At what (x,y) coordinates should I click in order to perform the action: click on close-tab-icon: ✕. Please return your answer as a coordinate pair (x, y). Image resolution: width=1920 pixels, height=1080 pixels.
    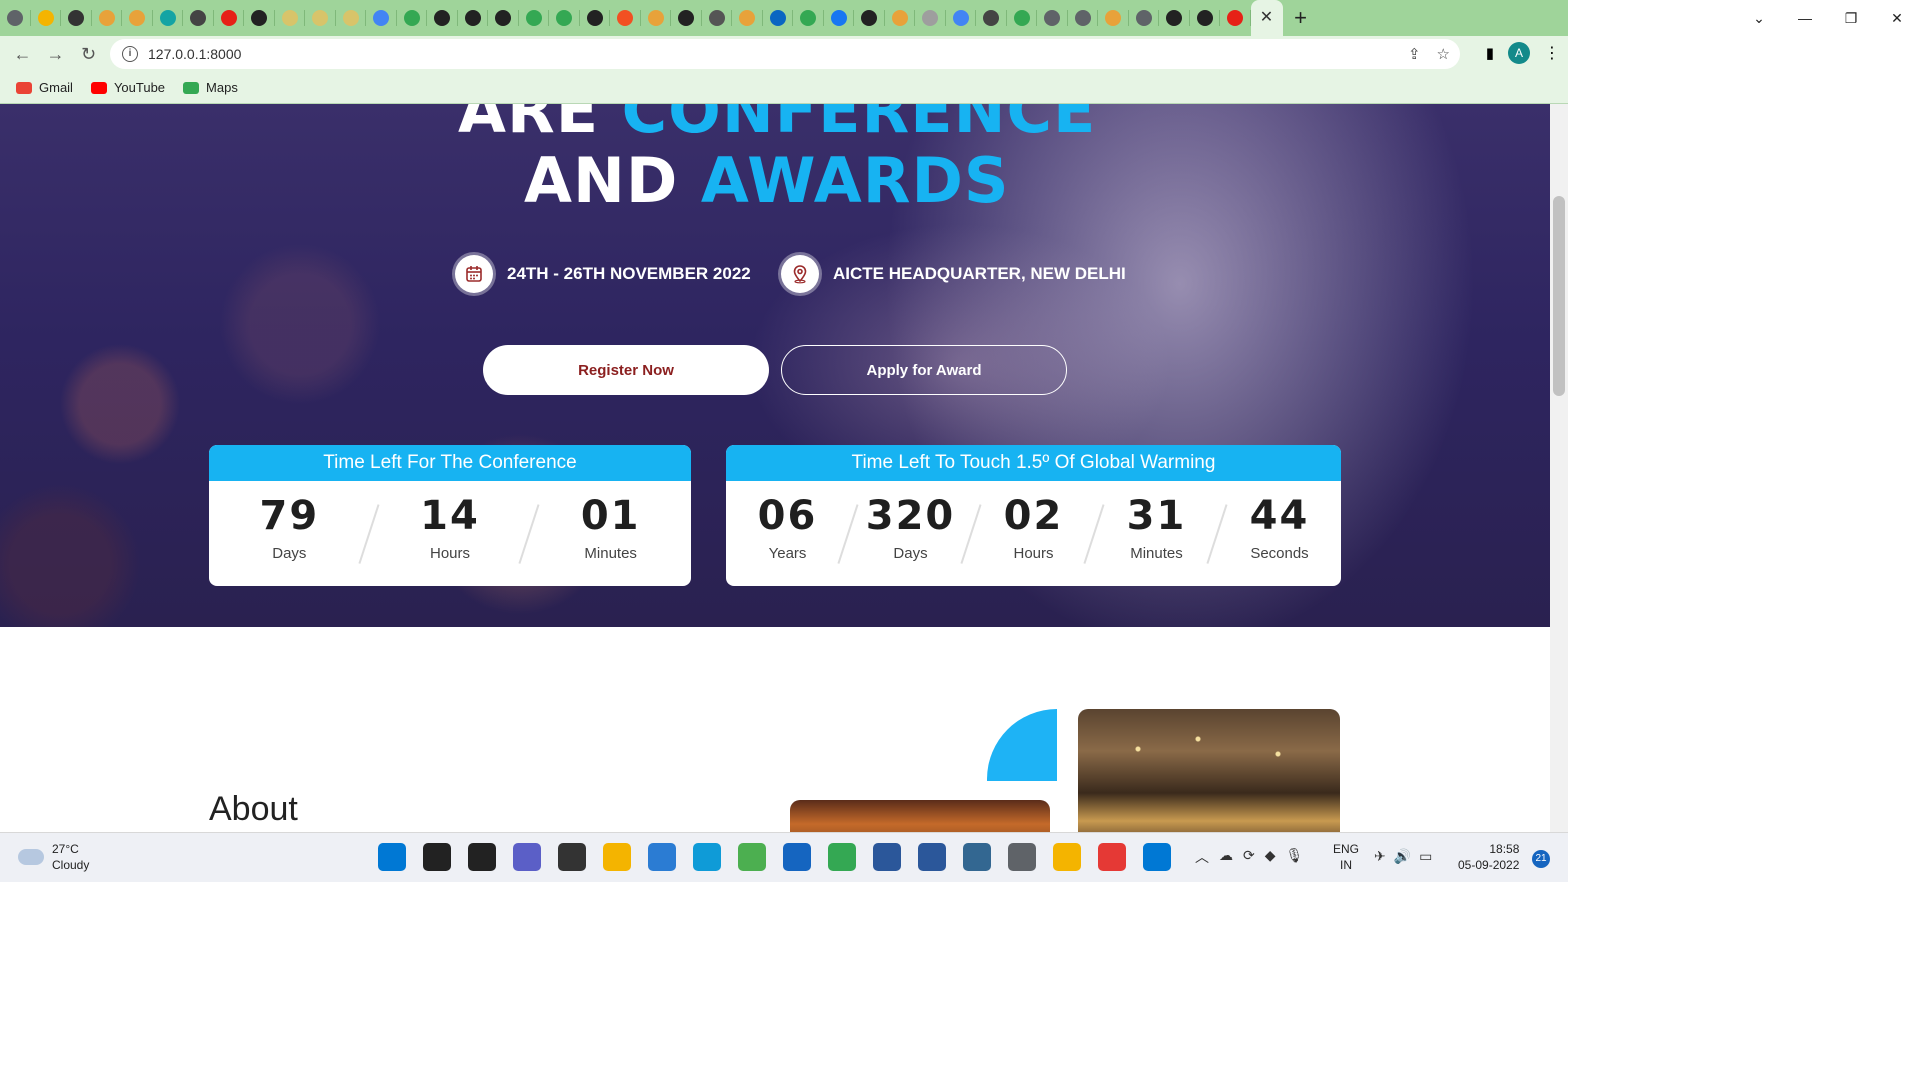
    Looking at the image, I should click on (1266, 18).